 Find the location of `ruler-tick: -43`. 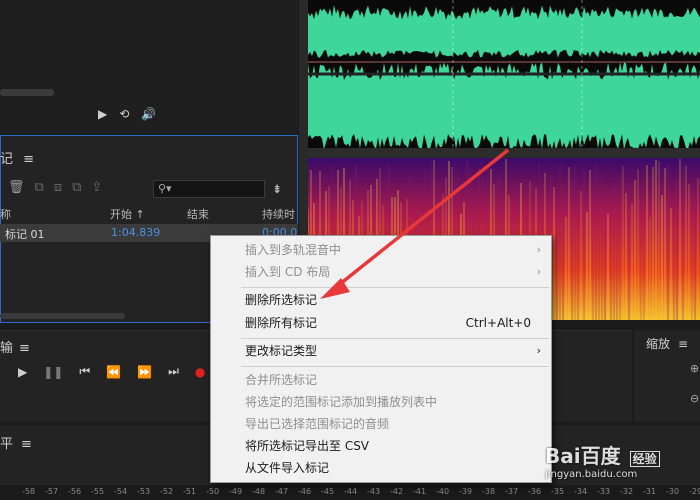

ruler-tick: -43 is located at coordinates (374, 491).